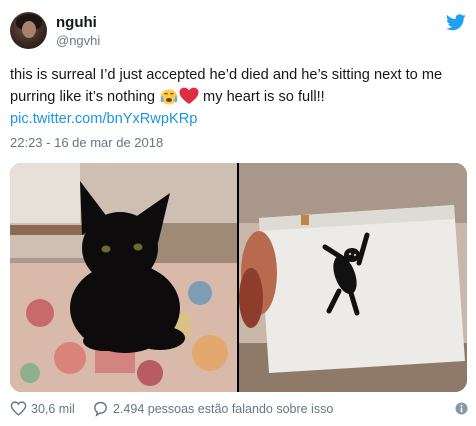 Image resolution: width=476 pixels, height=426 pixels. I want to click on reply-bubble-icon, so click(100, 409).